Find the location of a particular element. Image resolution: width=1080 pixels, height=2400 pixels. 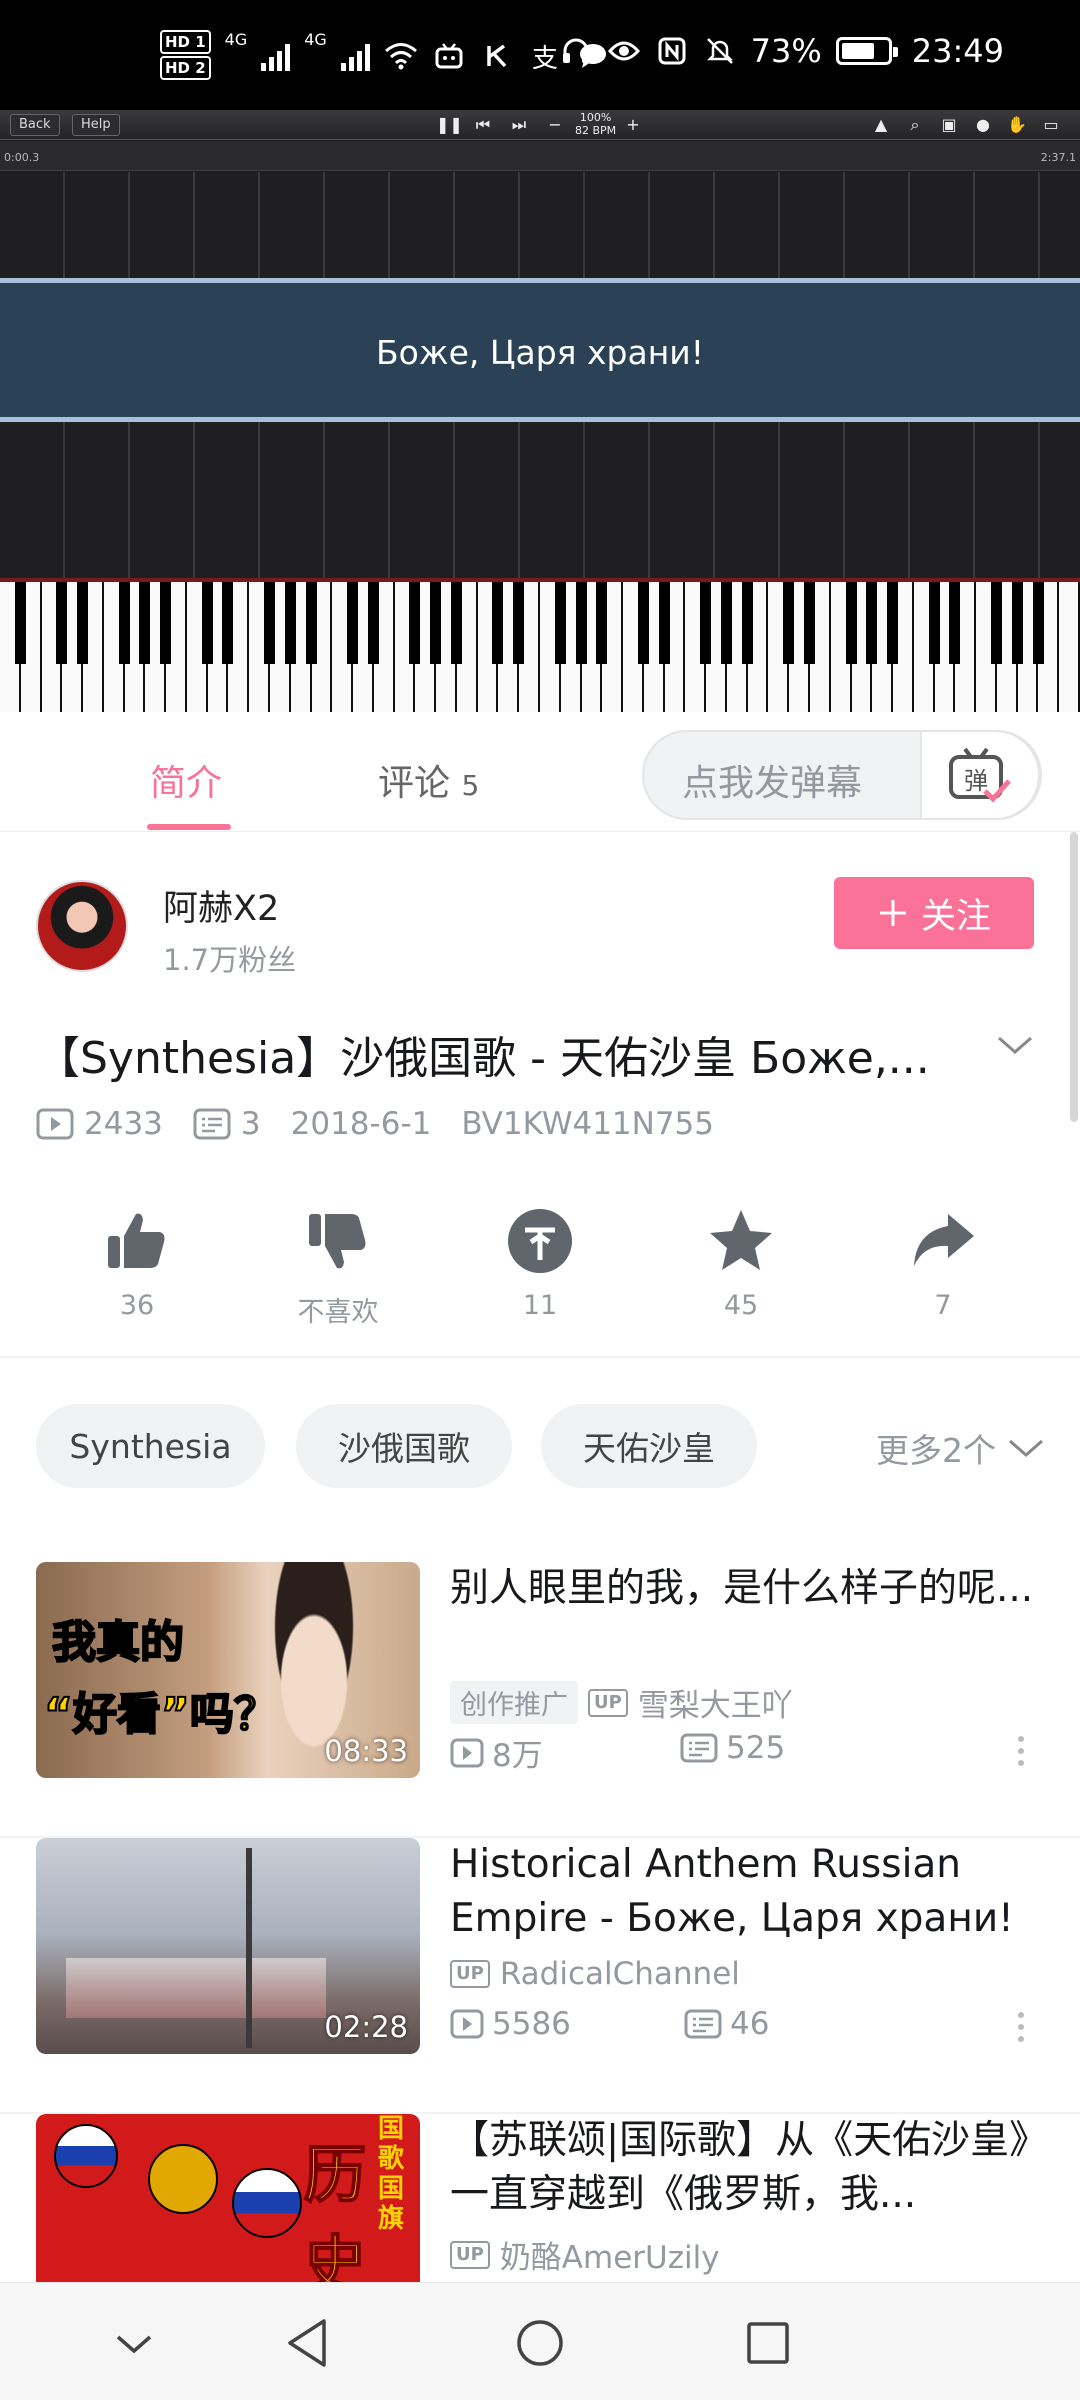

hand-icon: ✋ is located at coordinates (1017, 125).